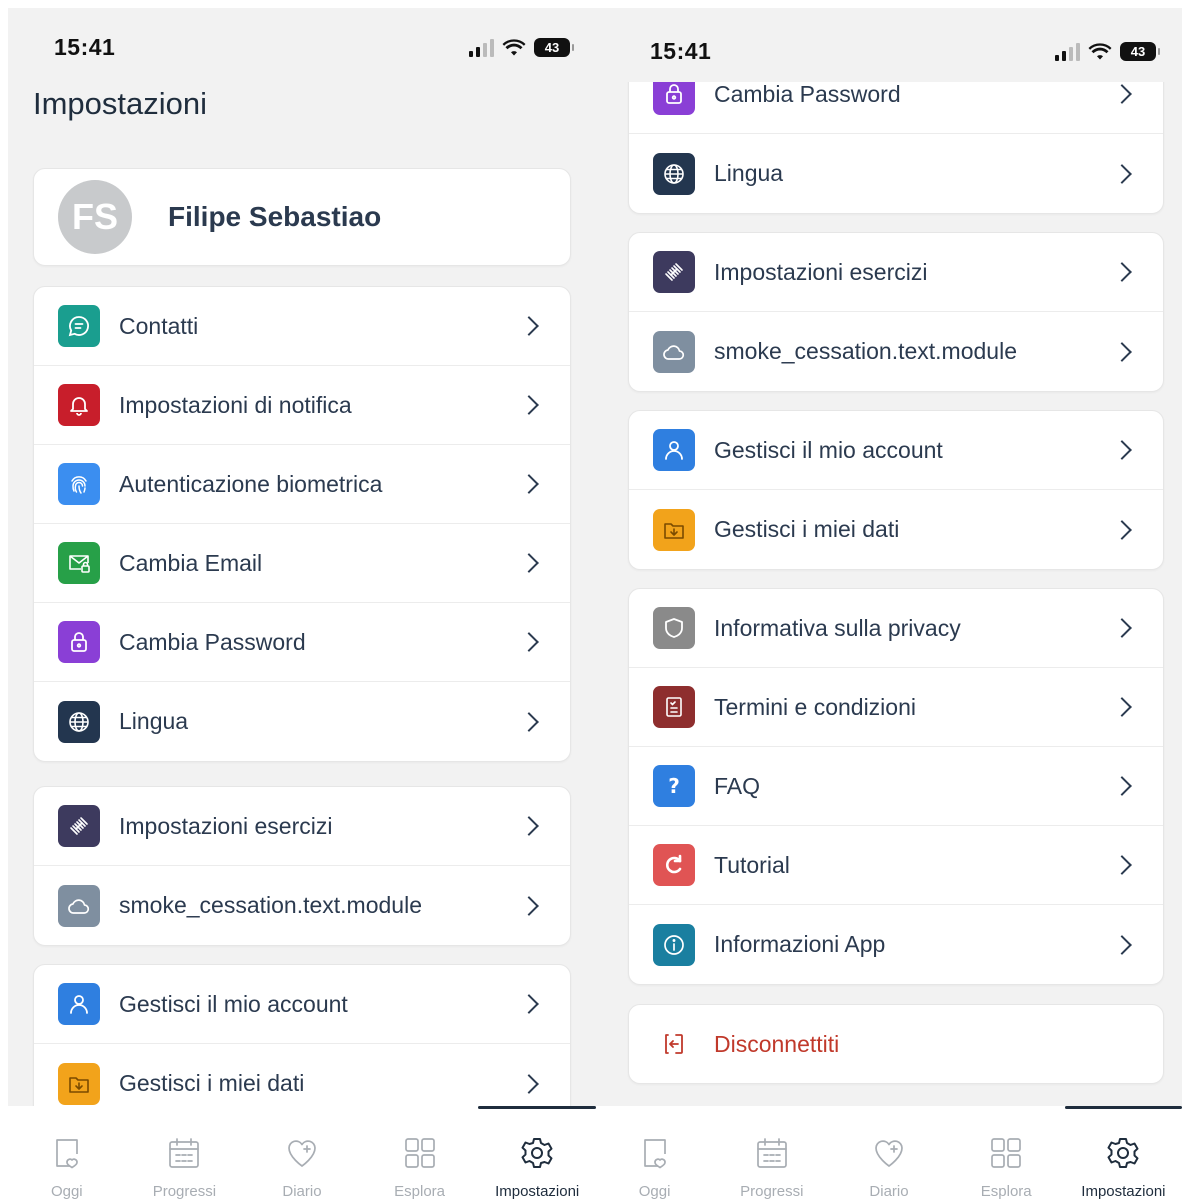 Image resolution: width=1182 pixels, height=1202 pixels. I want to click on profile-card: FS Filipe Sebastiao, so click(302, 217).